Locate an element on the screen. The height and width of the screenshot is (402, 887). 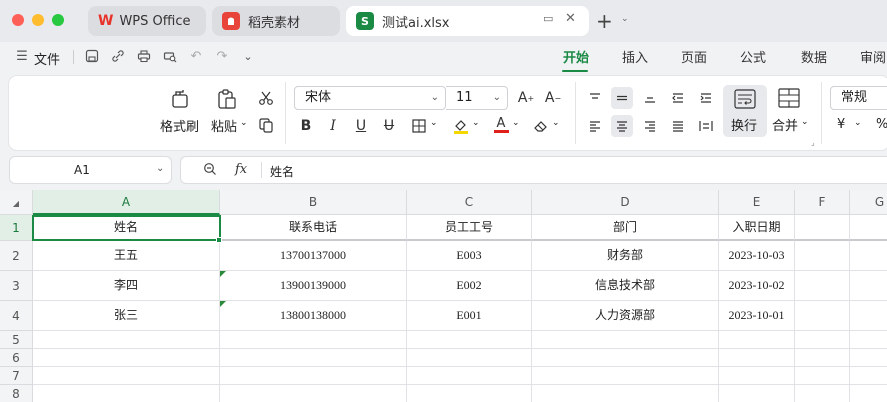
paste-button: 粘贴 is located at coordinates (224, 125).